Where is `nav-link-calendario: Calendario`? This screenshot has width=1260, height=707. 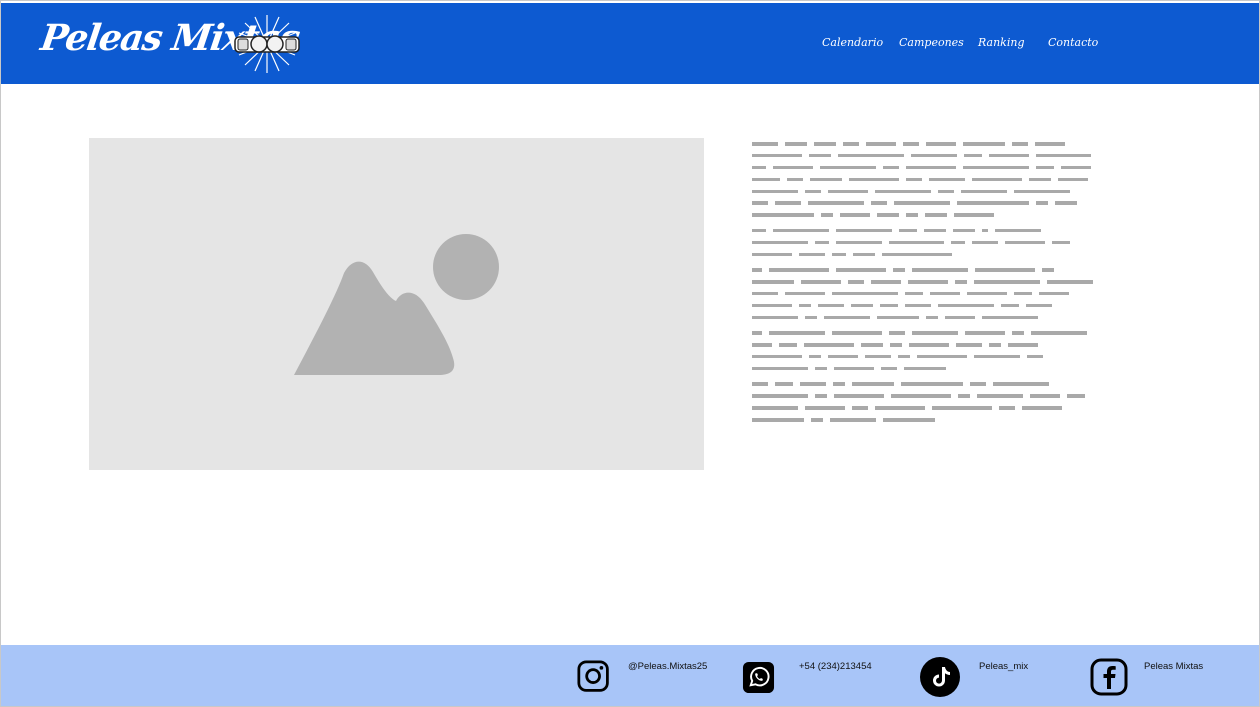
nav-link-calendario: Calendario is located at coordinates (852, 42).